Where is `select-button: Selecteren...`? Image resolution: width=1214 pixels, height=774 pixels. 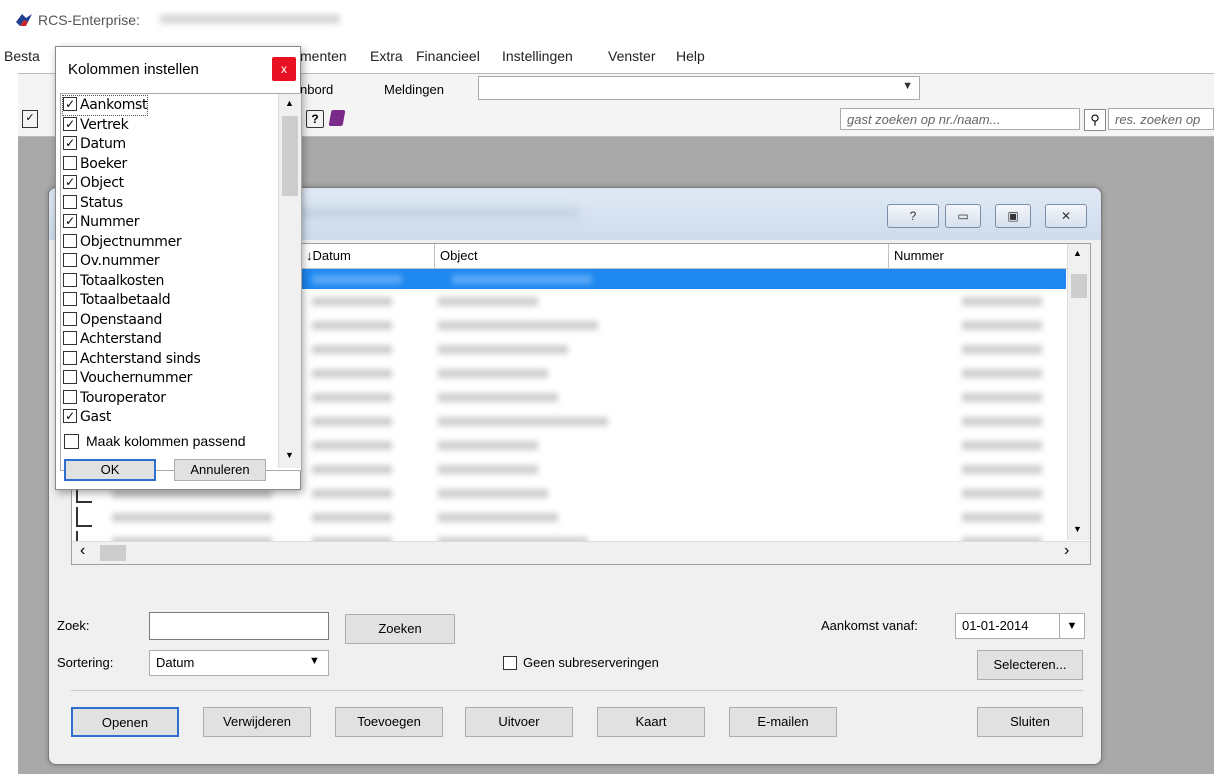 select-button: Selecteren... is located at coordinates (1030, 665).